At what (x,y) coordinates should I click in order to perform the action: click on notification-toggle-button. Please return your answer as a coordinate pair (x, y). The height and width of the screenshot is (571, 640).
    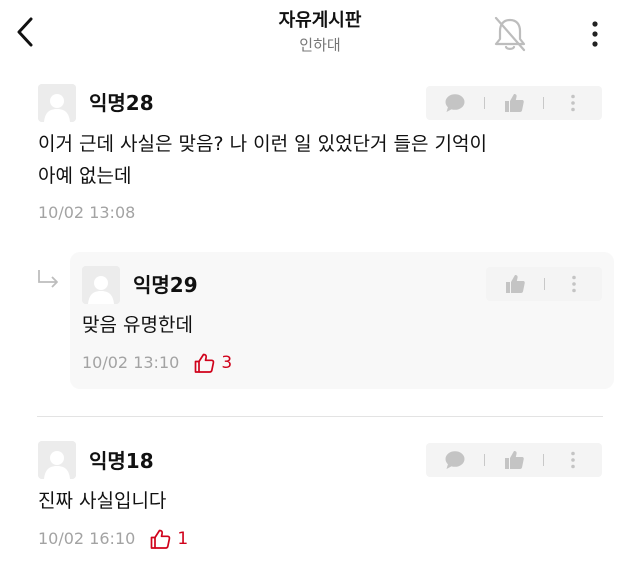
    Looking at the image, I should click on (510, 34).